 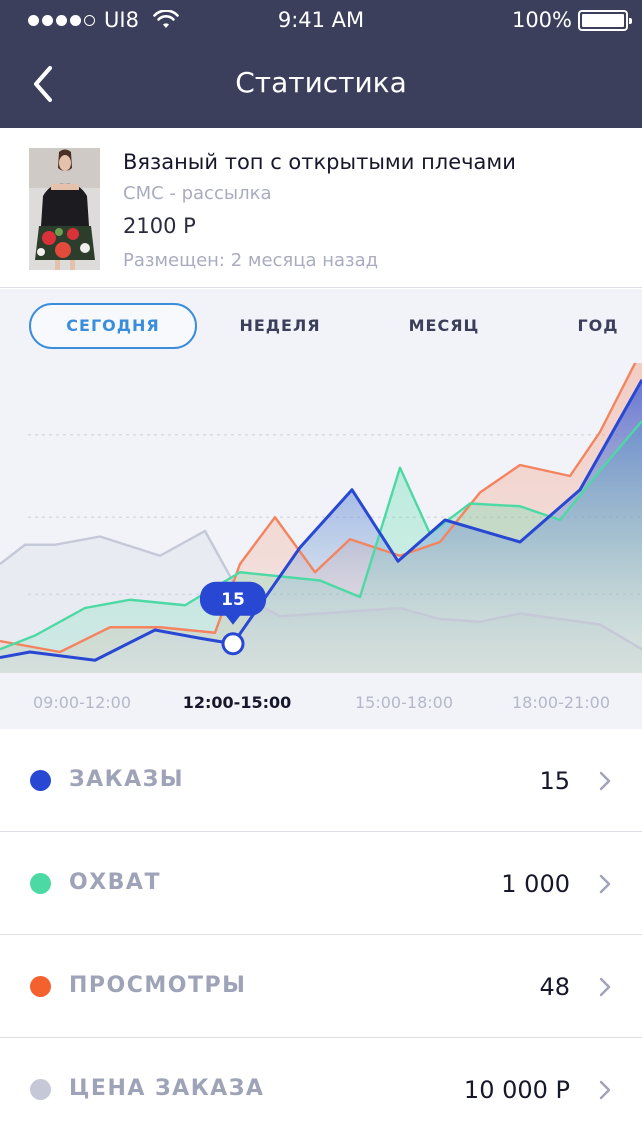 What do you see at coordinates (321, 883) in the screenshot?
I see `metric-row-reach: ОХВАТ 1 000` at bounding box center [321, 883].